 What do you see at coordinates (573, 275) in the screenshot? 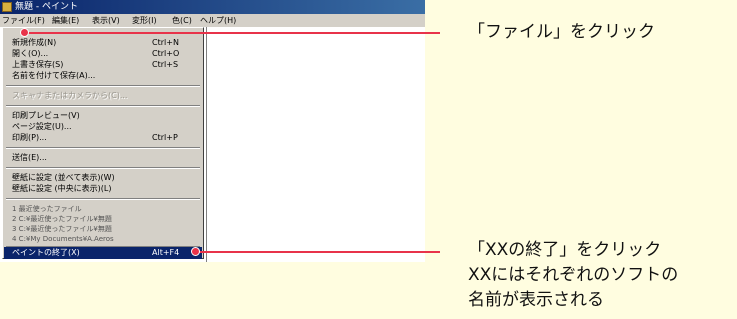
I see `note-exit-explanation-1: XXにはそれぞれのソフトの` at bounding box center [573, 275].